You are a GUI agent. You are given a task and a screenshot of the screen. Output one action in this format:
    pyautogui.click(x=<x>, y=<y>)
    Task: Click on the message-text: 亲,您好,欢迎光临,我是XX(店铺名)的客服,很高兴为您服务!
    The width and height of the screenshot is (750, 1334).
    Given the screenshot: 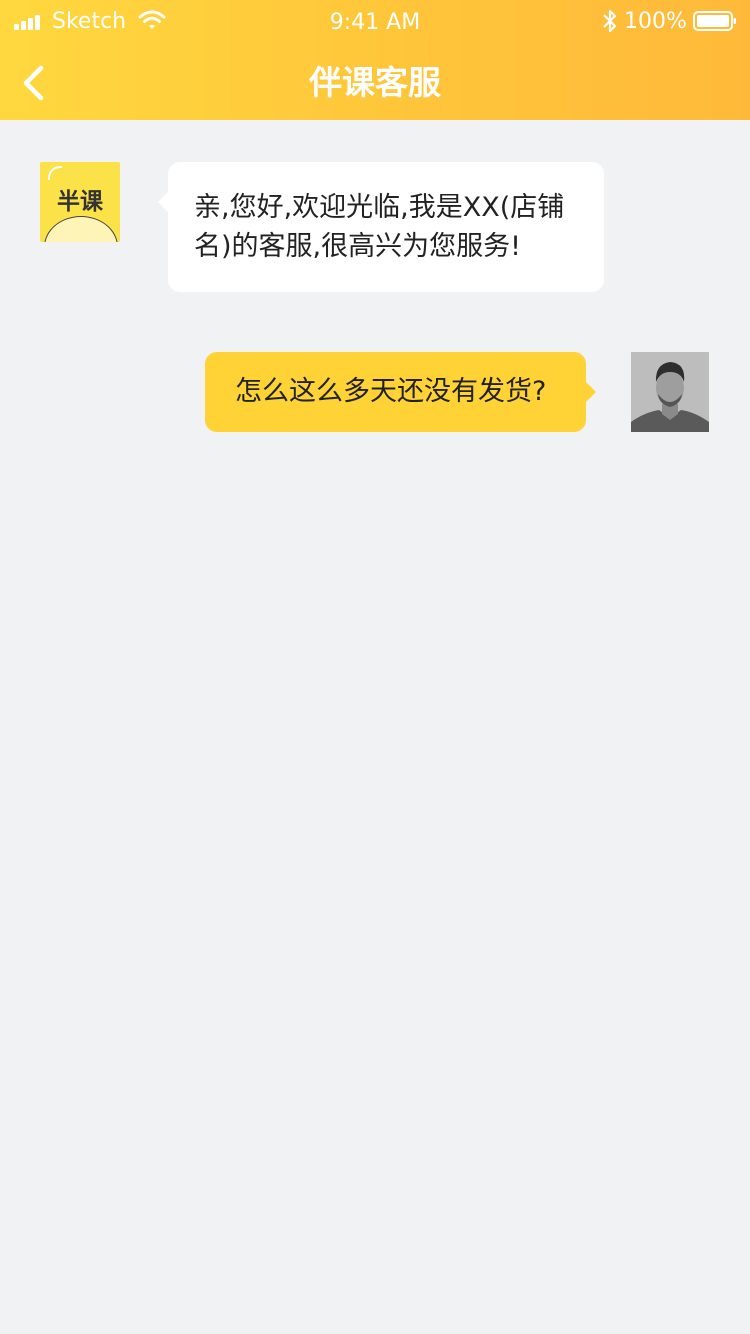 What is the action you would take?
    pyautogui.click(x=379, y=227)
    